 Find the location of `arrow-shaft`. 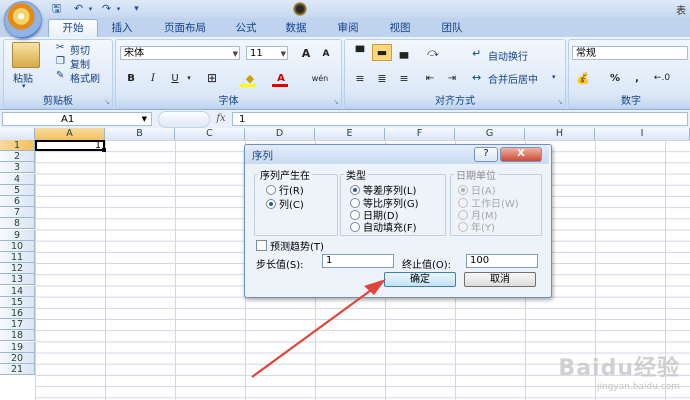

arrow-shaft is located at coordinates (313, 332).